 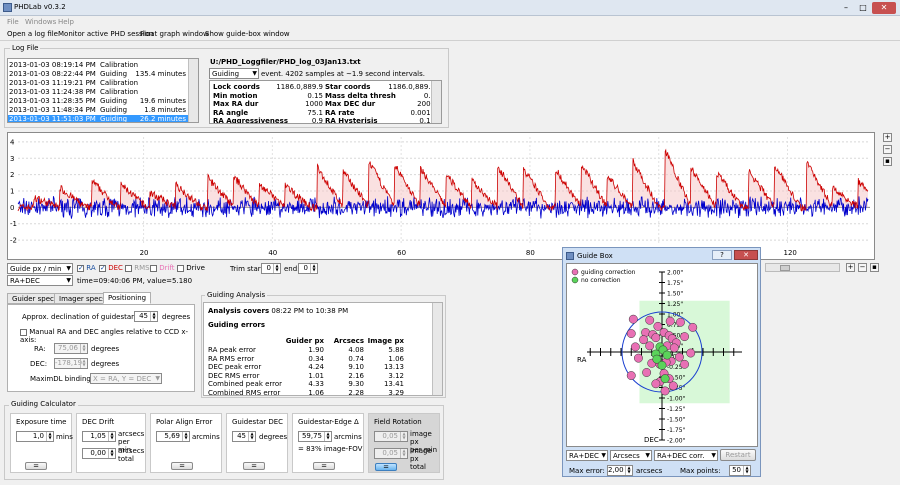 What do you see at coordinates (437, 349) in the screenshot?
I see `analysis-scrollbar` at bounding box center [437, 349].